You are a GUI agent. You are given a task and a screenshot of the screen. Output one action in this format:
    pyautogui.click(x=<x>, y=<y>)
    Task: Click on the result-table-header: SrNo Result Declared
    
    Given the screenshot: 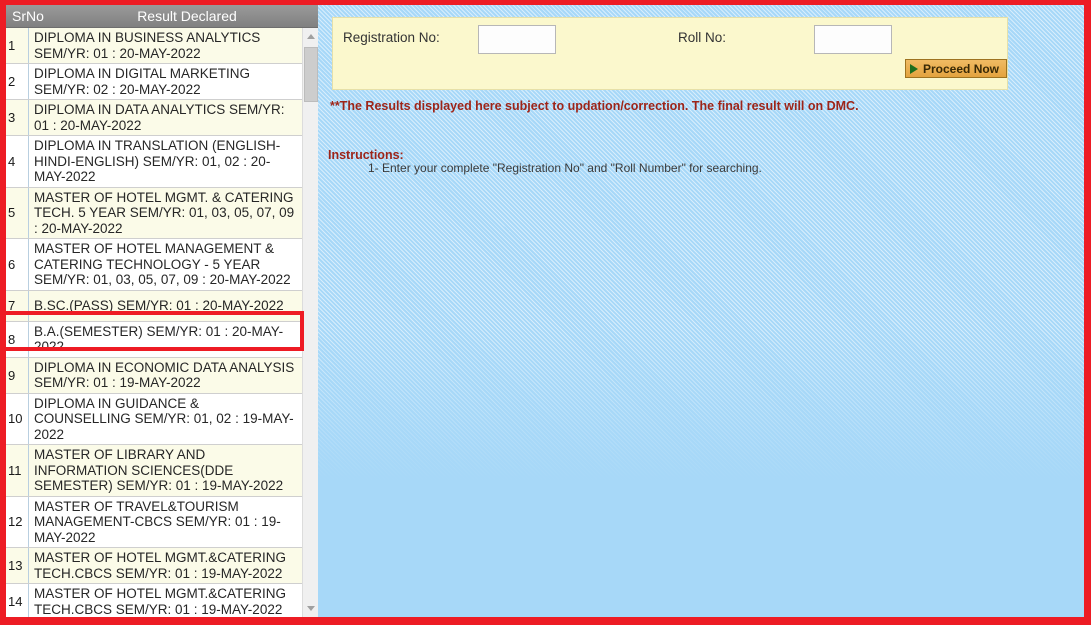 What is the action you would take?
    pyautogui.click(x=162, y=16)
    